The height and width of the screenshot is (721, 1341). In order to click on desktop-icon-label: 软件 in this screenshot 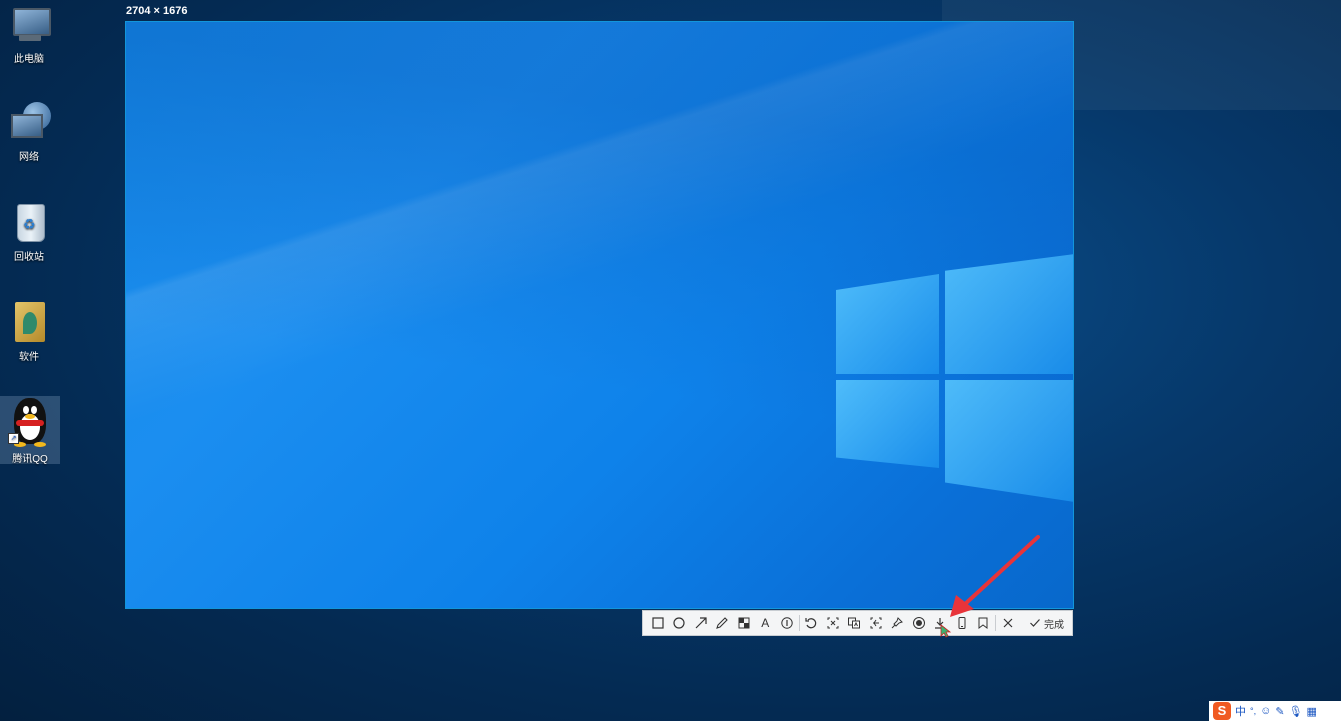, I will do `click(29, 357)`.